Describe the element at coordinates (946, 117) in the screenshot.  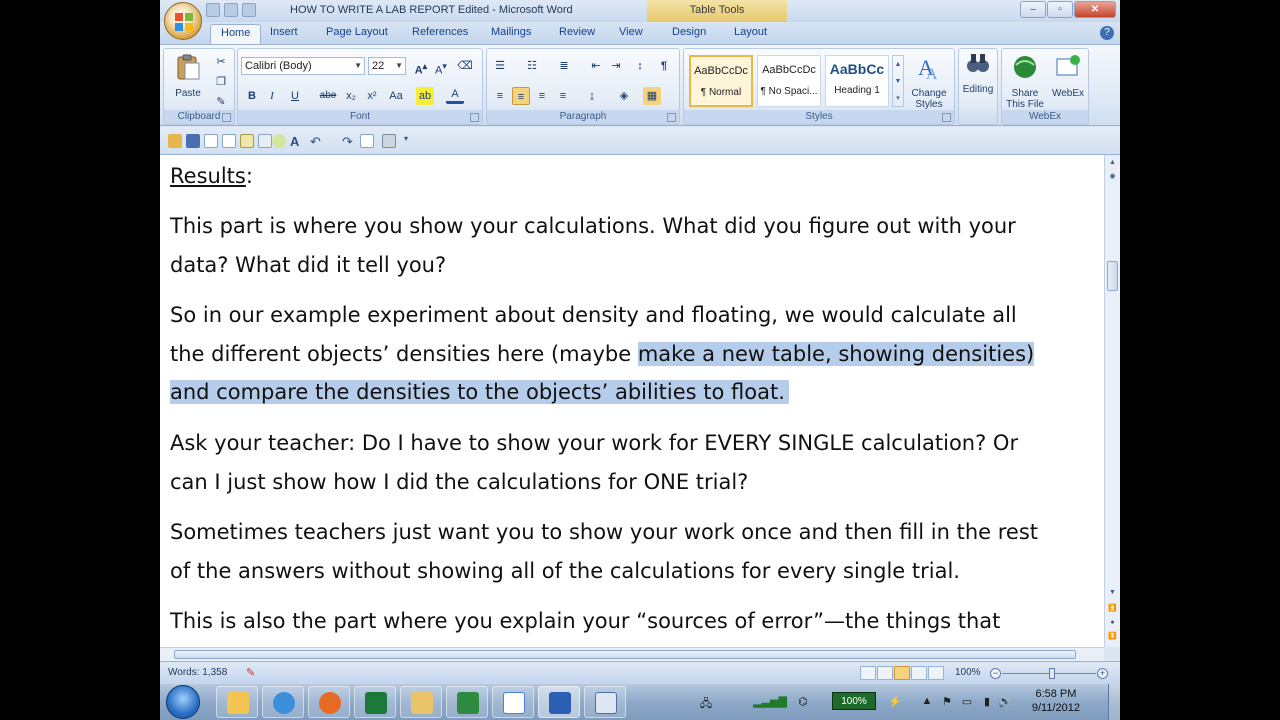
I see `styles-launcher-icon` at that location.